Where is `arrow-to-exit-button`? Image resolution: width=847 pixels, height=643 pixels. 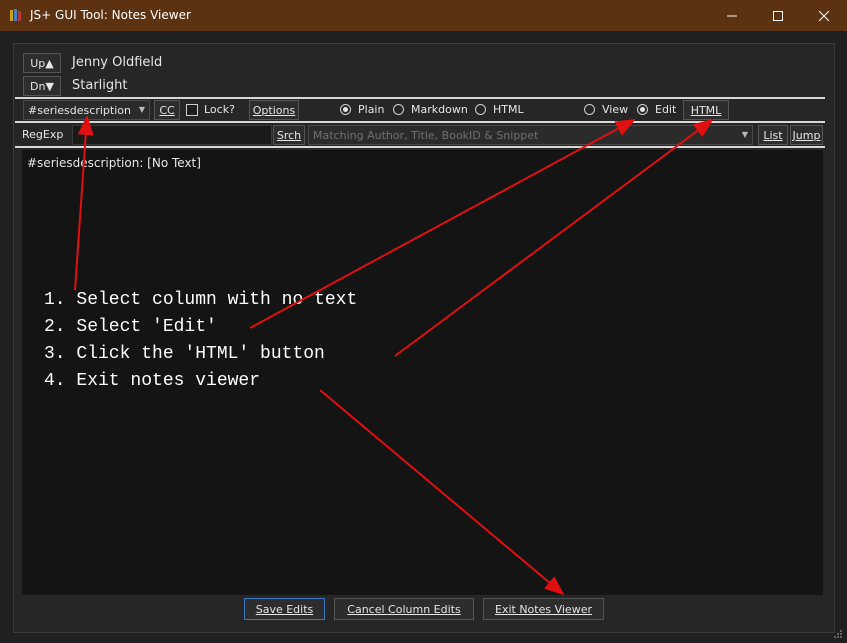 arrow-to-exit-button is located at coordinates (442, 492).